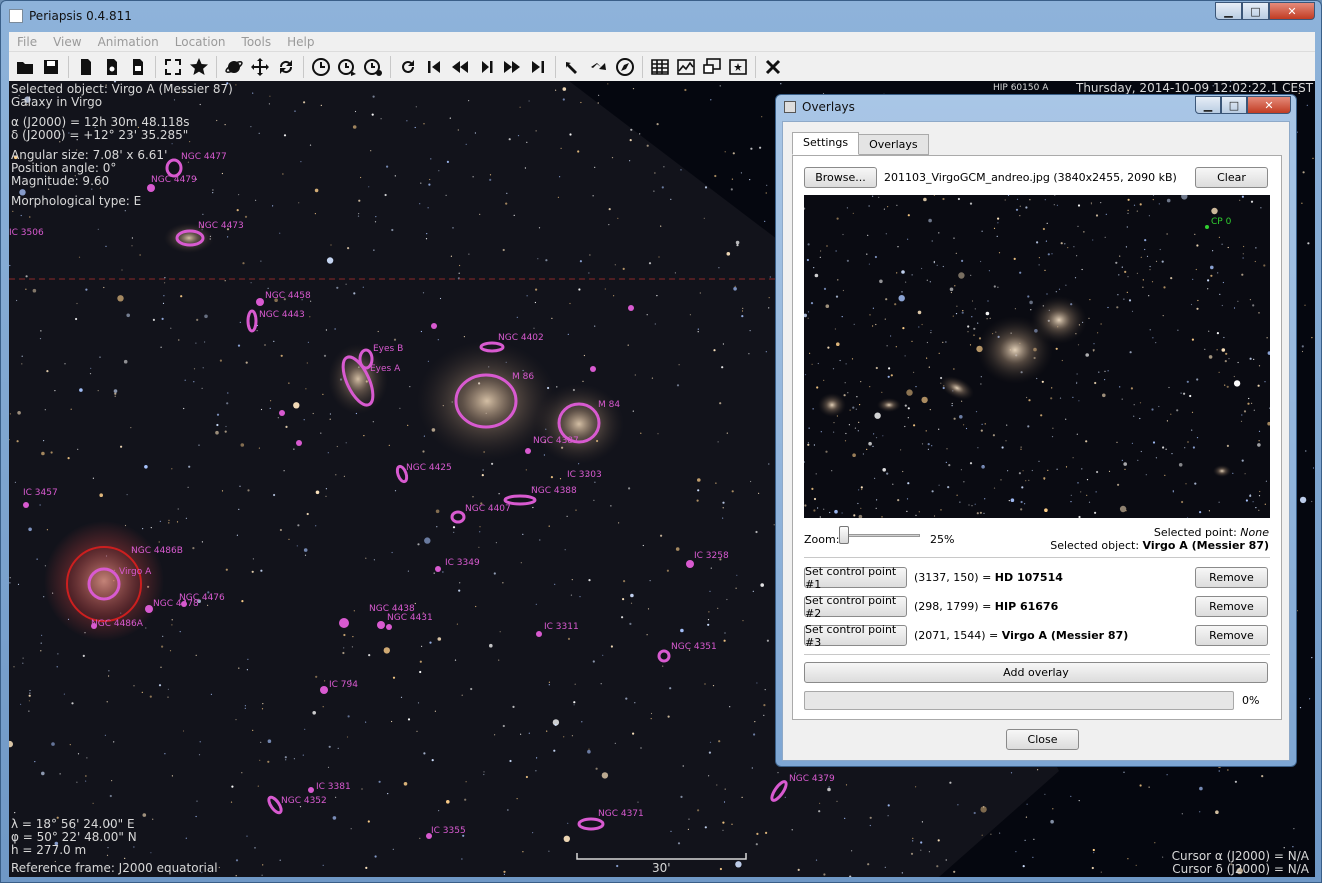  Describe the element at coordinates (661, 16) in the screenshot. I see `title-bar: Periapsis 0.4.811 ▁ □ ✕` at that location.